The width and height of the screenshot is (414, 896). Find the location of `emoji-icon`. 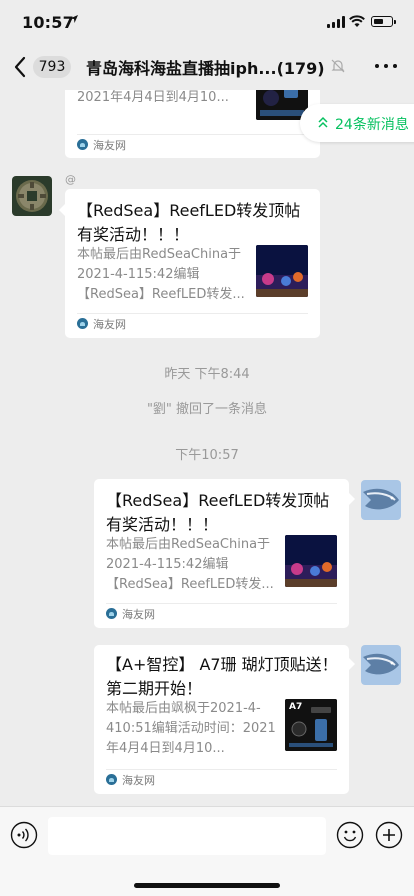

emoji-icon is located at coordinates (350, 835).